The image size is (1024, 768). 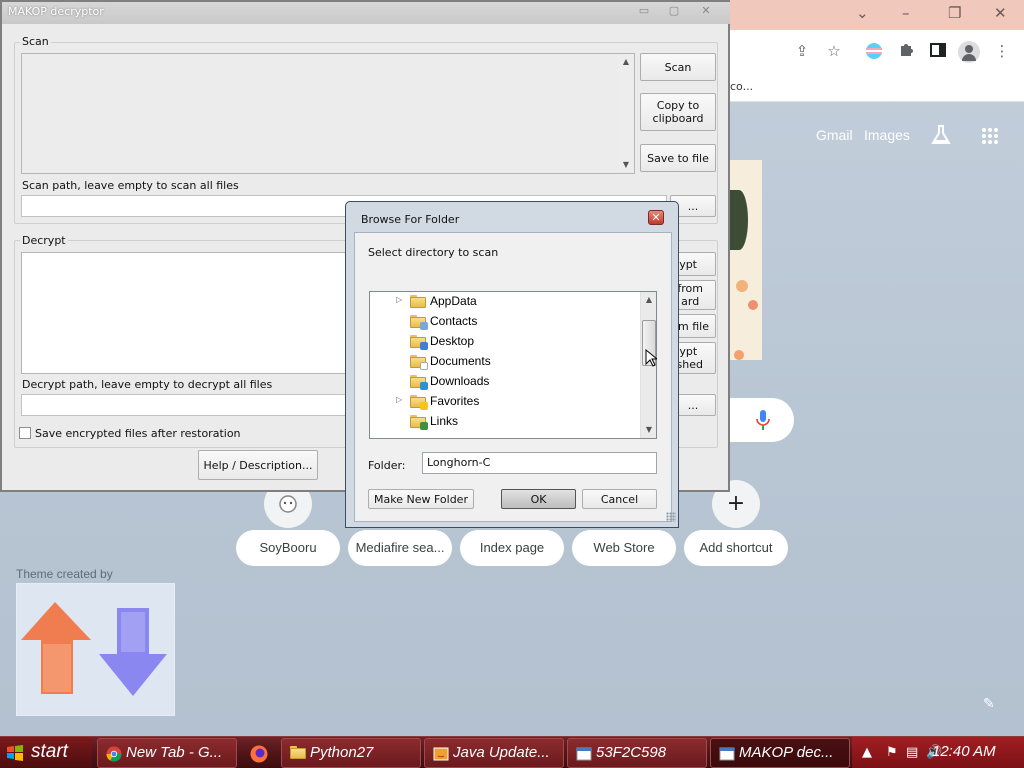 I want to click on makop-minimize-icon: ▭, so click(x=644, y=11).